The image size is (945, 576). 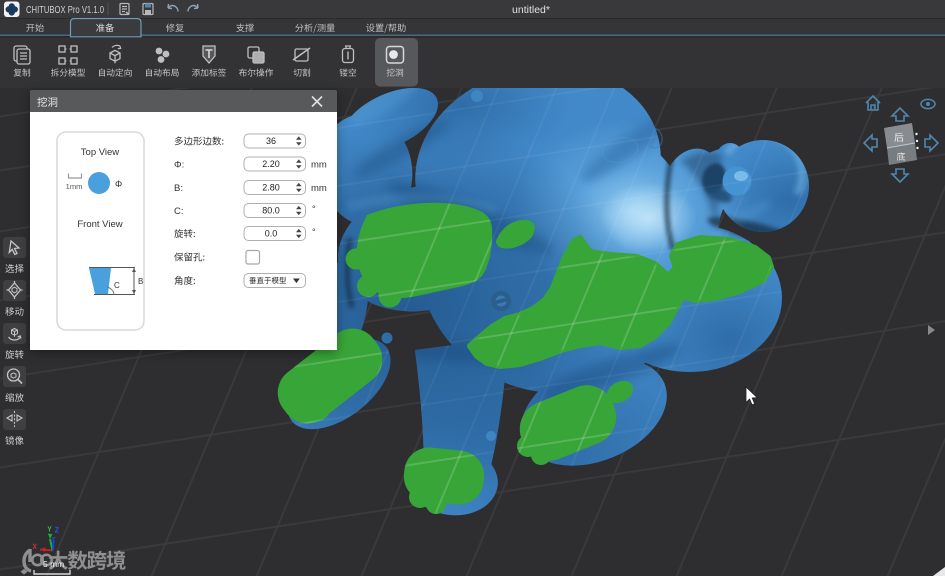 I want to click on svg-text: C:, so click(x=179, y=211).